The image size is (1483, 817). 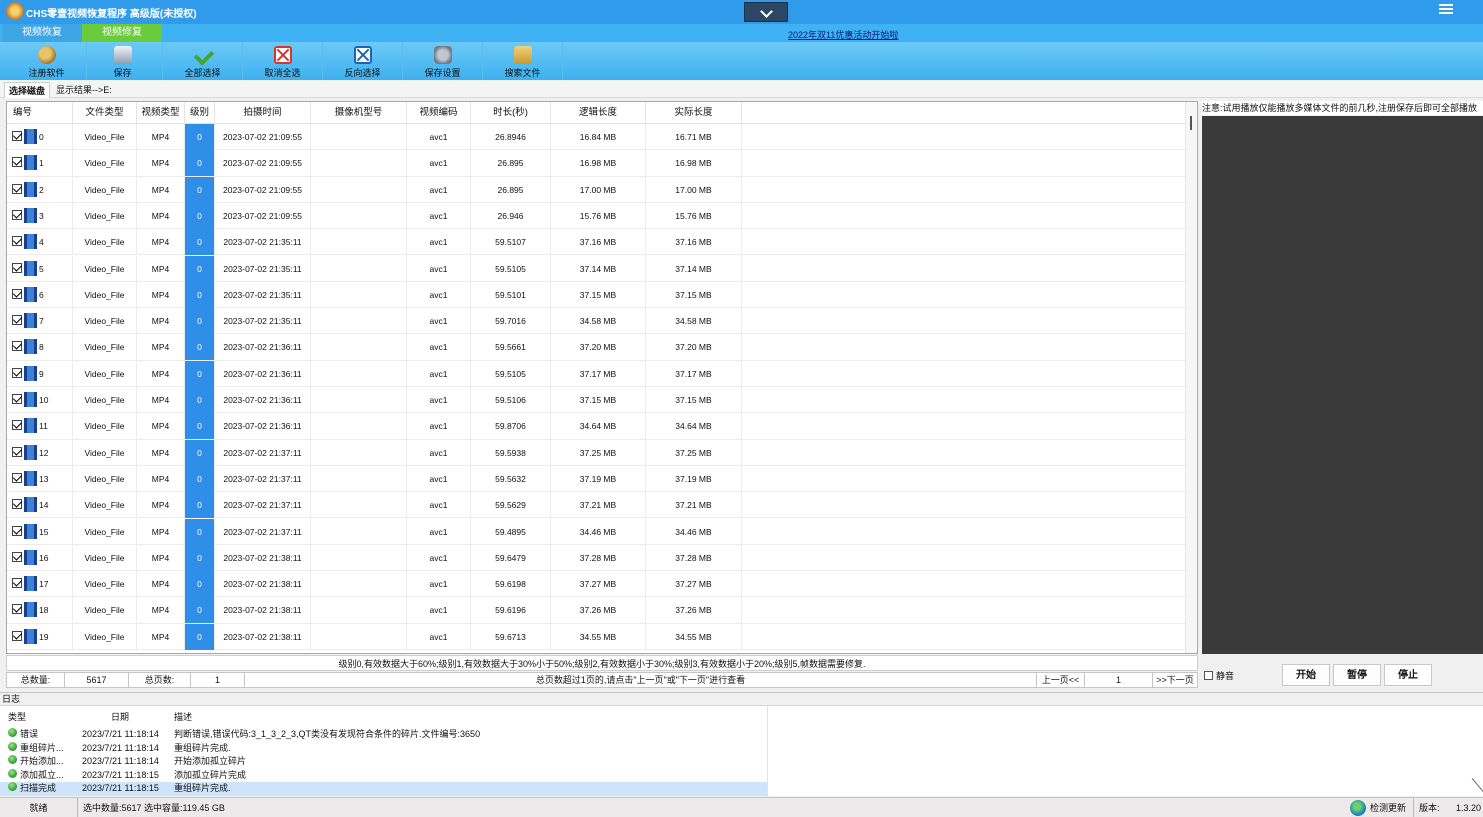 What do you see at coordinates (44, 400) in the screenshot?
I see `row-id: 10` at bounding box center [44, 400].